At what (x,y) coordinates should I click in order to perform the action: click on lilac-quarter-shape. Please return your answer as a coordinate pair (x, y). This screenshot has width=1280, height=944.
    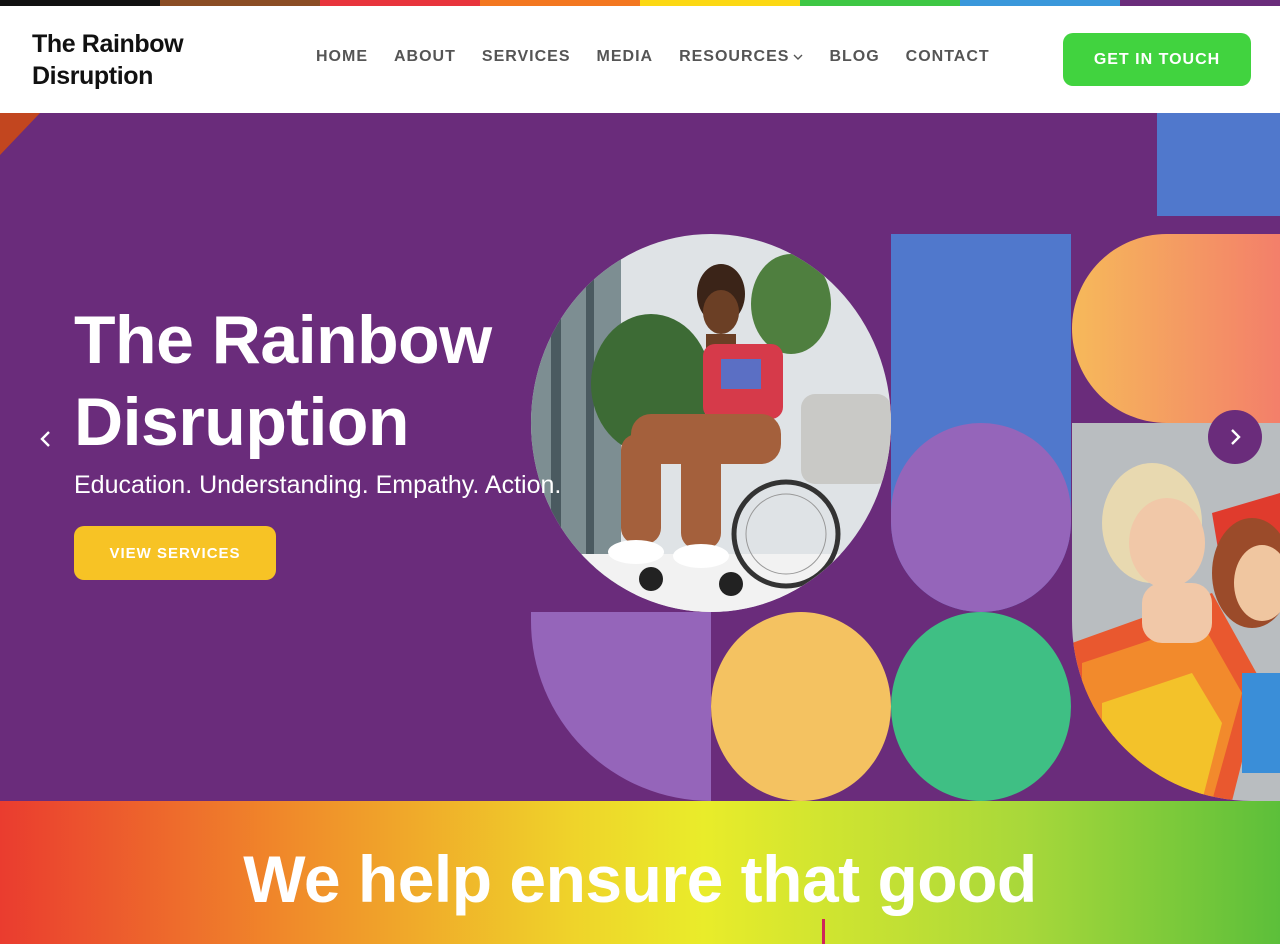
    Looking at the image, I should click on (621, 706).